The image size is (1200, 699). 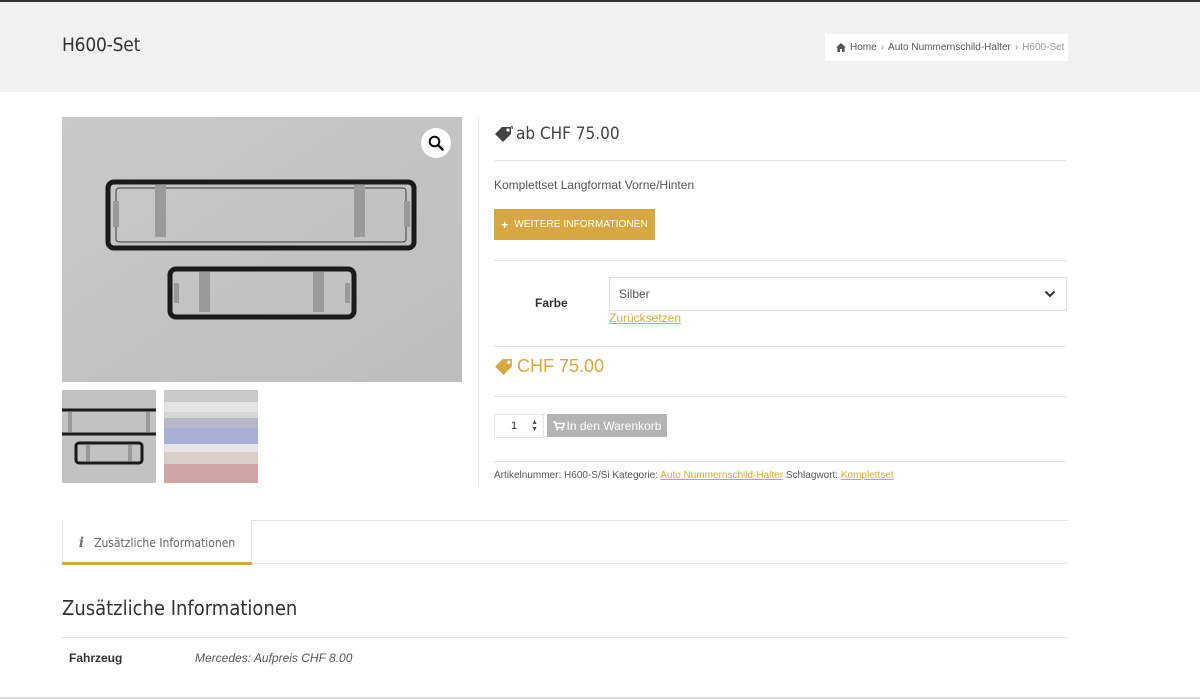 What do you see at coordinates (561, 366) in the screenshot?
I see `variation-price-text: CHF 75.00` at bounding box center [561, 366].